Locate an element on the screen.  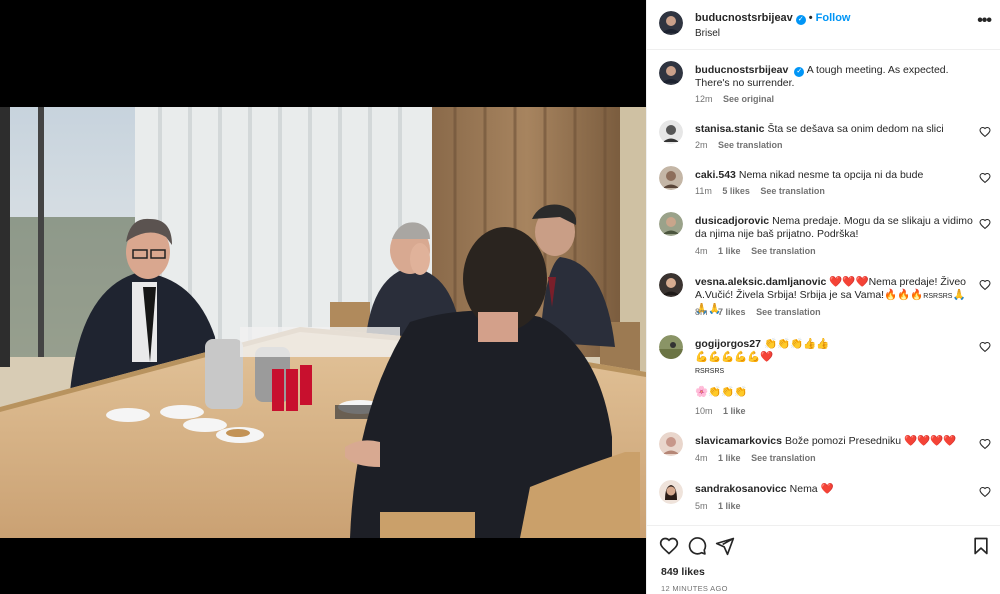
comment-username: sandrakosanovicc is located at coordinates (741, 489).